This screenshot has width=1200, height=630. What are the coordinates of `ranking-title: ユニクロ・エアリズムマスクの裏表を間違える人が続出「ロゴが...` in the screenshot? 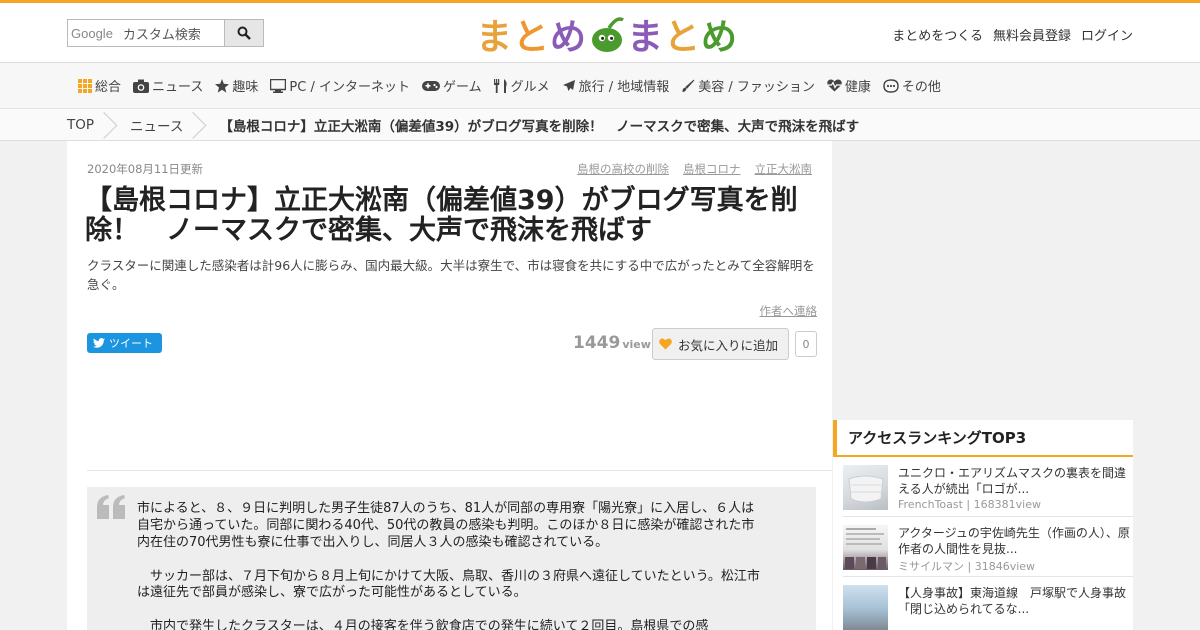 It's located at (1015, 481).